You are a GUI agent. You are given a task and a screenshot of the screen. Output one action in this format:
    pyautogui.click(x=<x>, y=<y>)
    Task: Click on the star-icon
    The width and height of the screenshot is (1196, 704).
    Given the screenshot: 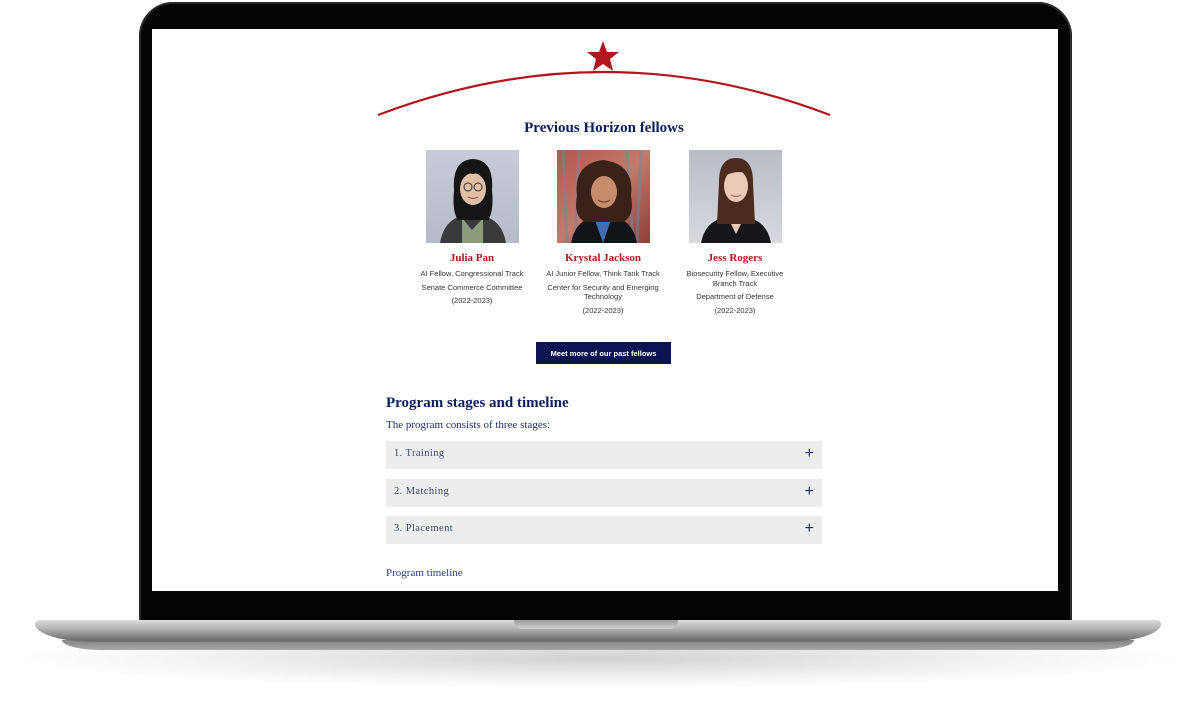 What is the action you would take?
    pyautogui.click(x=603, y=56)
    